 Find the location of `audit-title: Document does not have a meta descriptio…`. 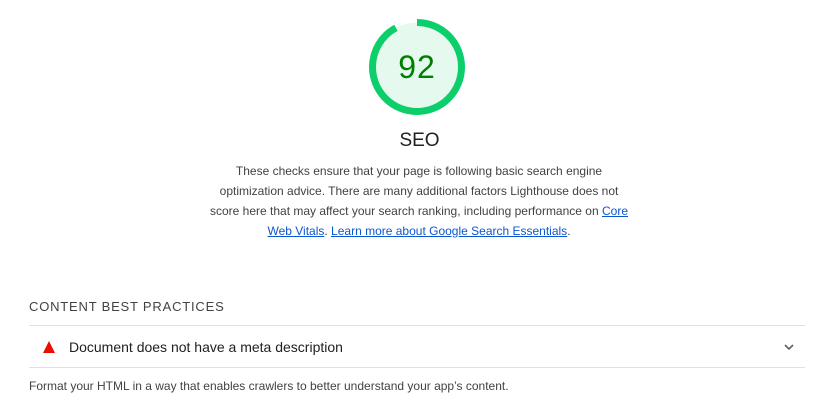

audit-title: Document does not have a meta descriptio… is located at coordinates (206, 347).